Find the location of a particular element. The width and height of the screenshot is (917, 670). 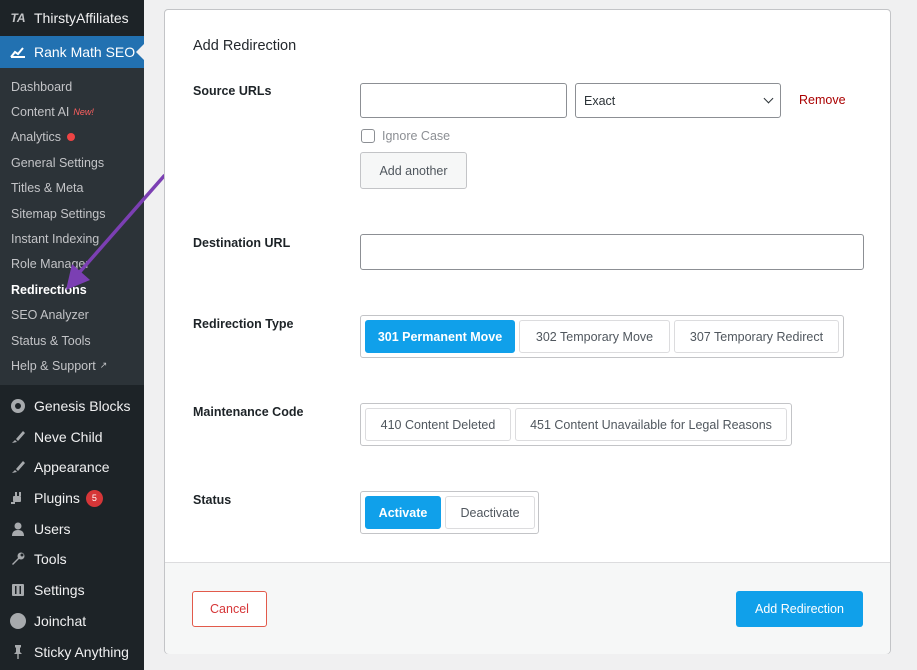

menu-rank-math-seo: Rank Math SEO is located at coordinates (72, 52).